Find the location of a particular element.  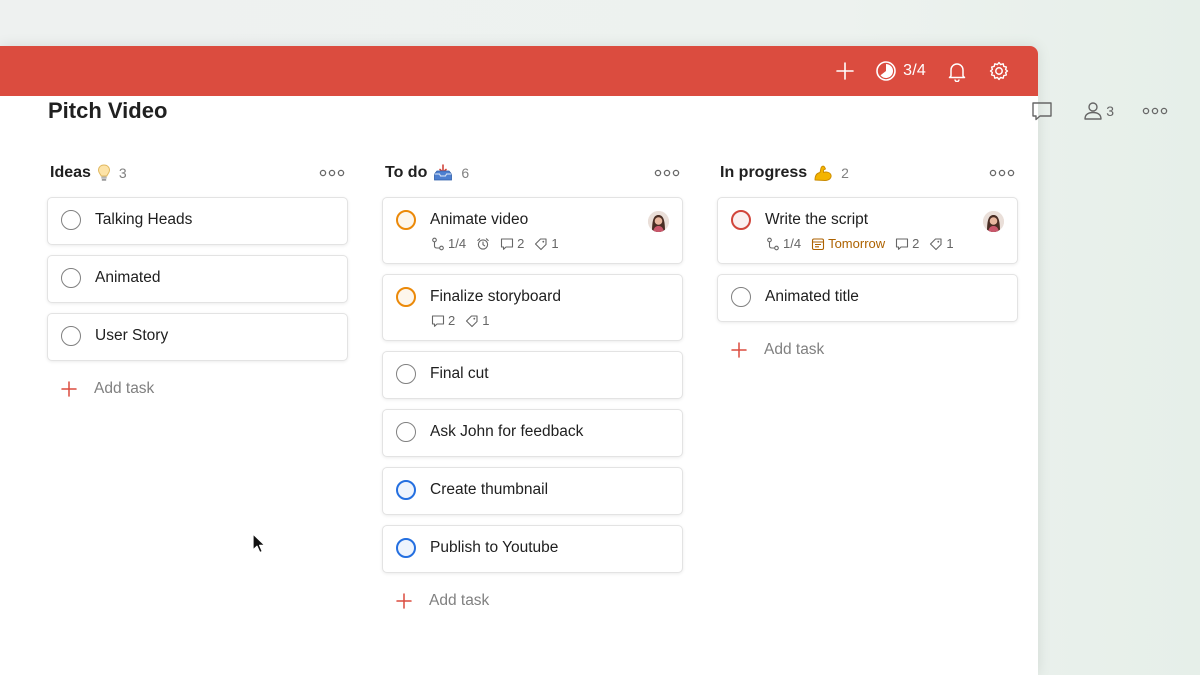

task-meta: 1/4 2 1 is located at coordinates (550, 243).